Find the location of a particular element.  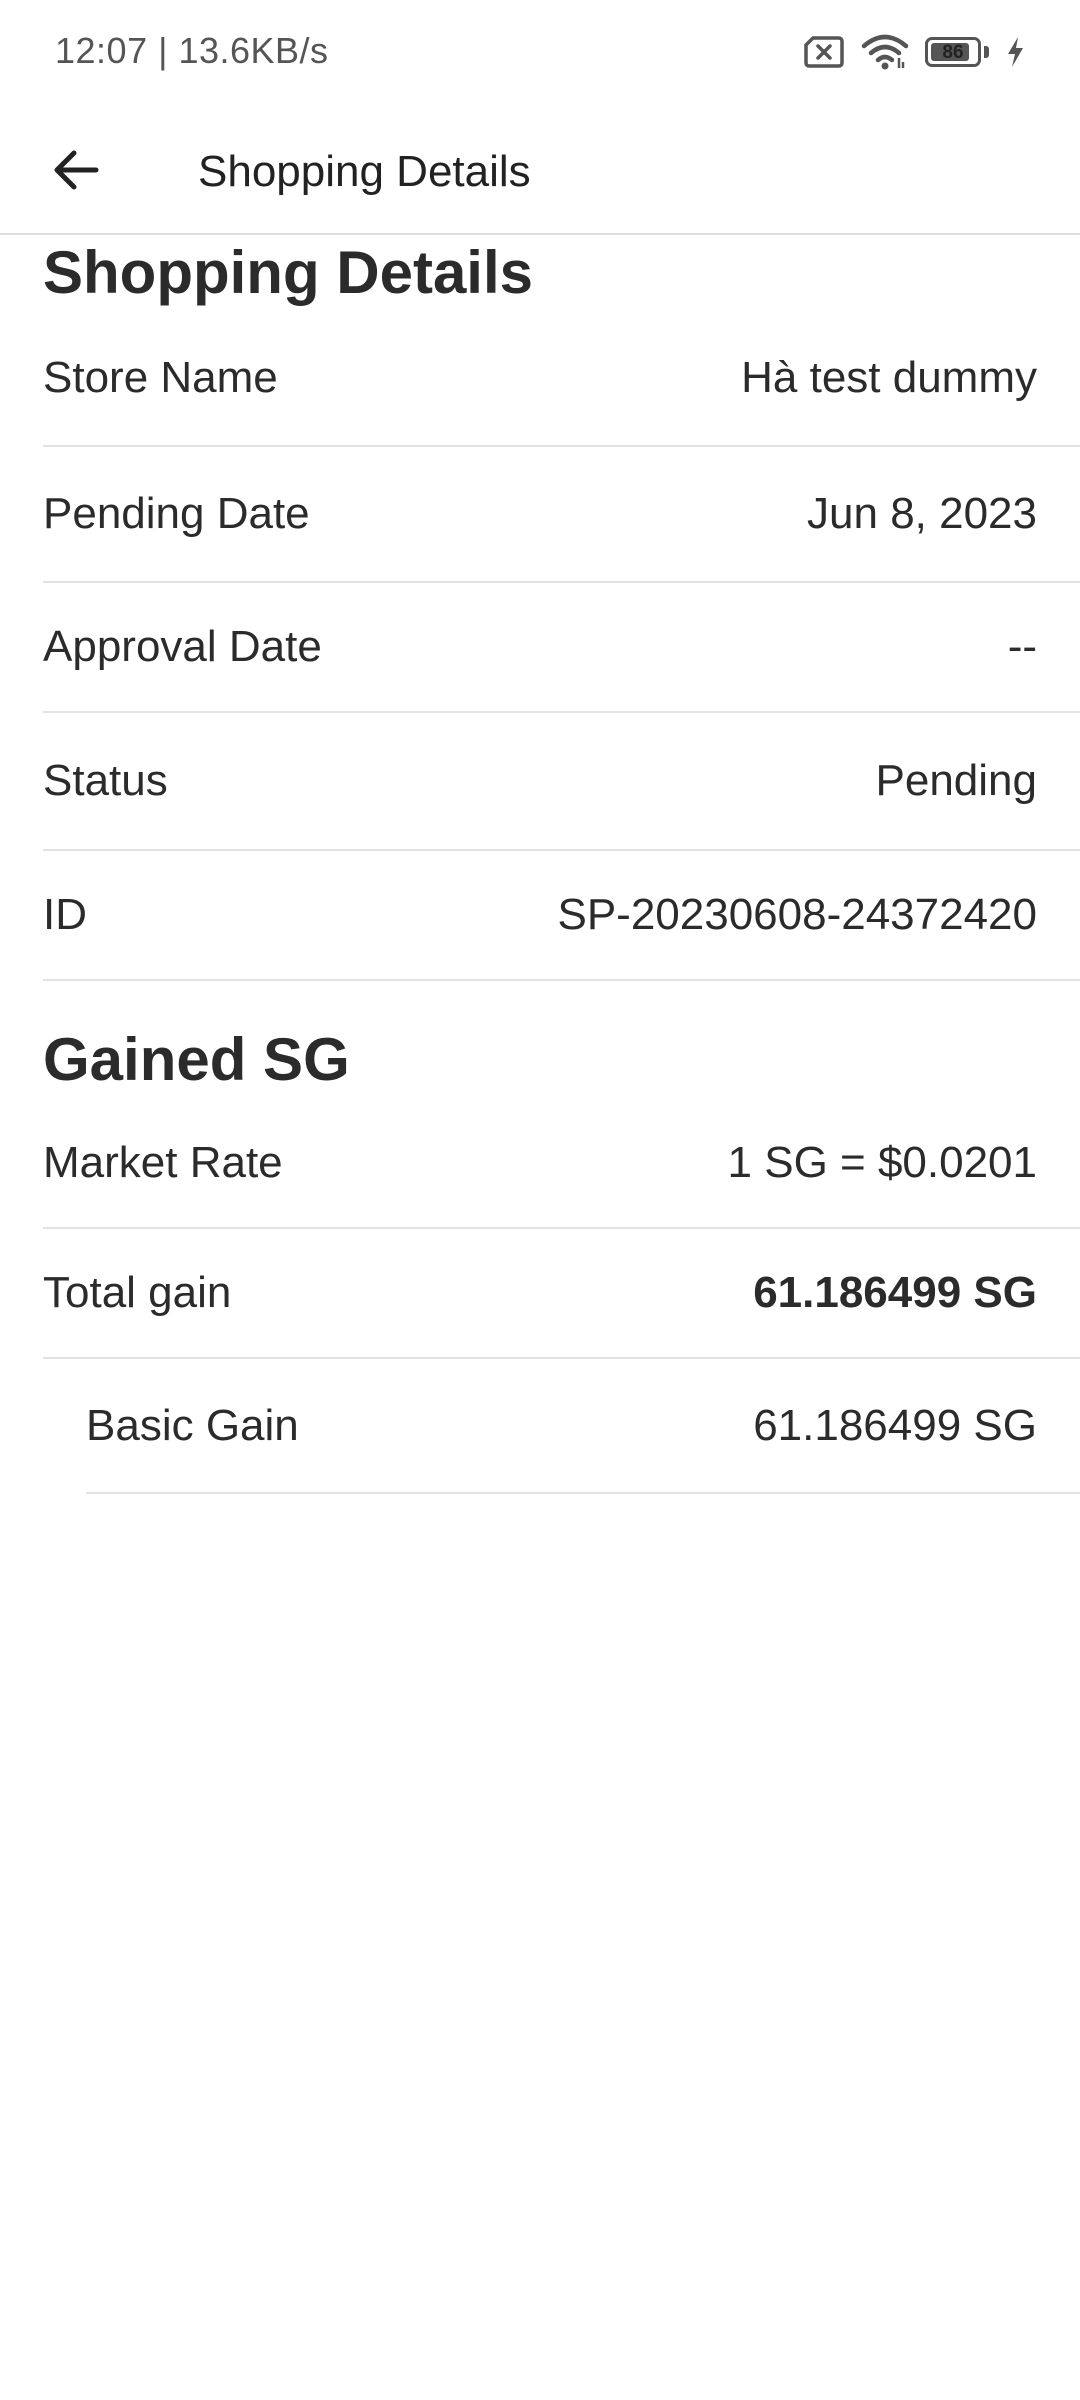

market-rate-value: 1 SG = $0.0201 is located at coordinates (882, 1162).